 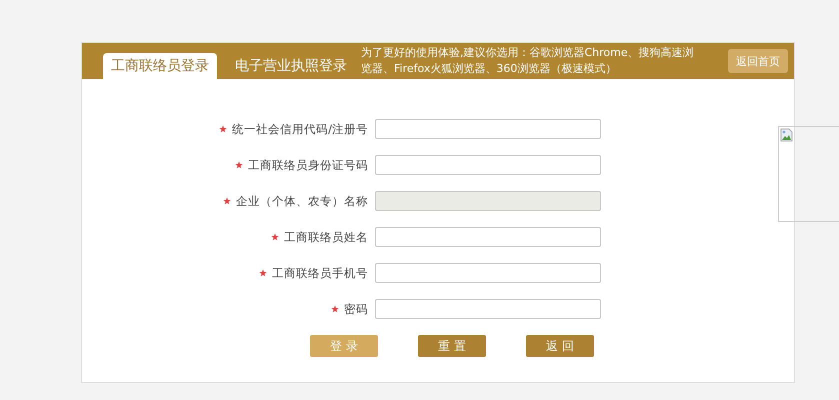 I want to click on field-label: 工商联络员身份证号码, so click(x=308, y=165).